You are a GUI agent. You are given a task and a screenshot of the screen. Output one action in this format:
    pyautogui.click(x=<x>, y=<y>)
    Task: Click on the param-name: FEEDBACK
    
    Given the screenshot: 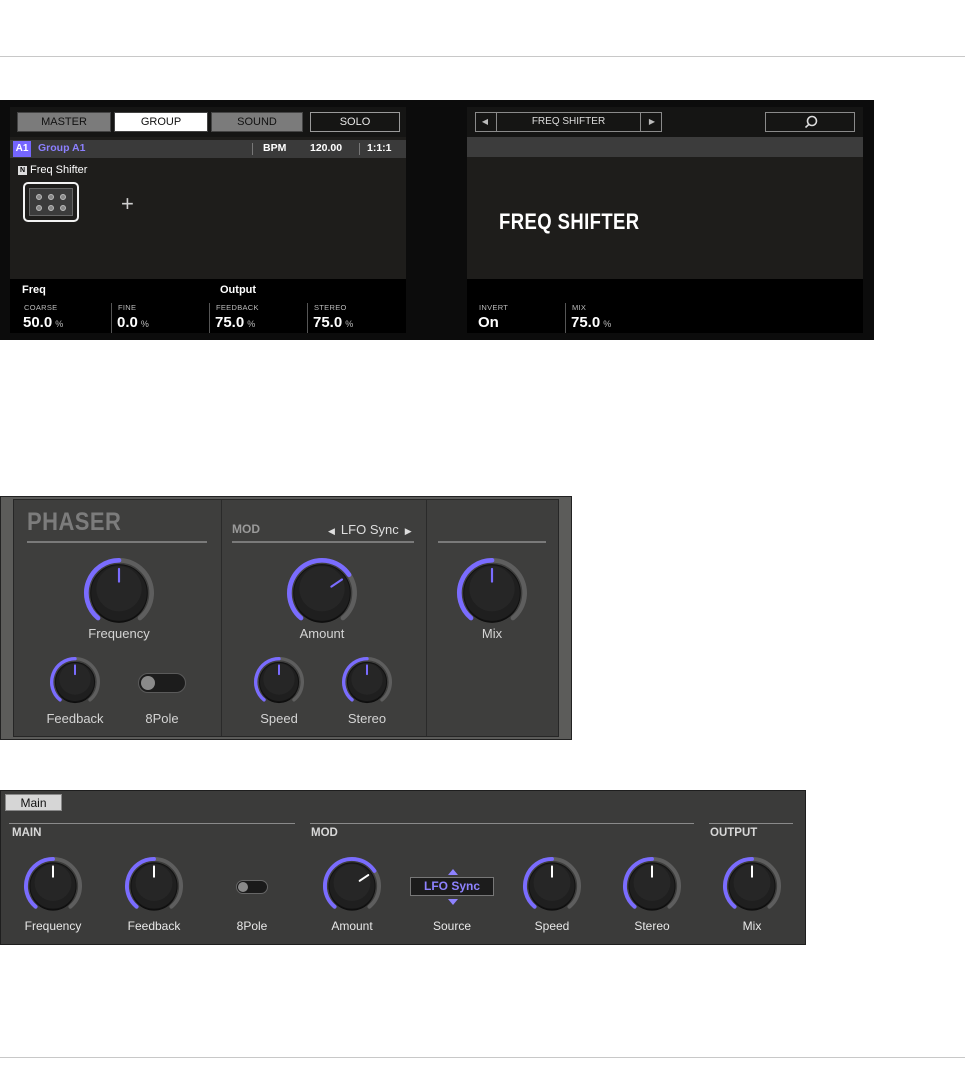 What is the action you would take?
    pyautogui.click(x=237, y=307)
    